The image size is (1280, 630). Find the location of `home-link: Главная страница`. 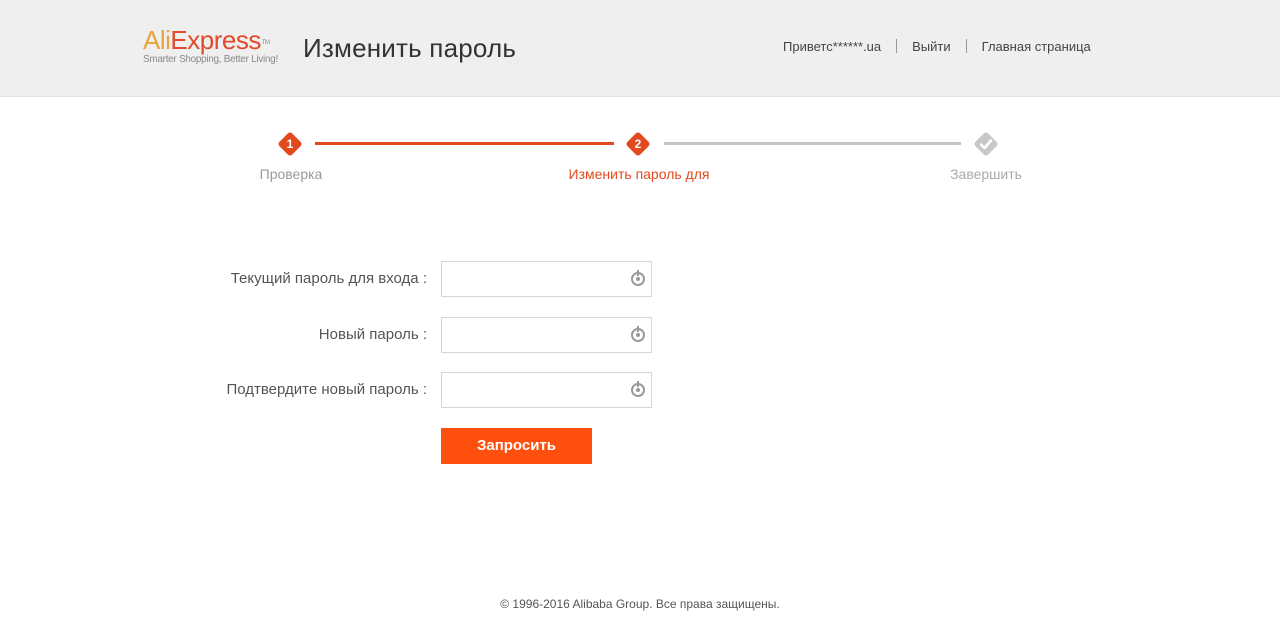

home-link: Главная страница is located at coordinates (1036, 46).